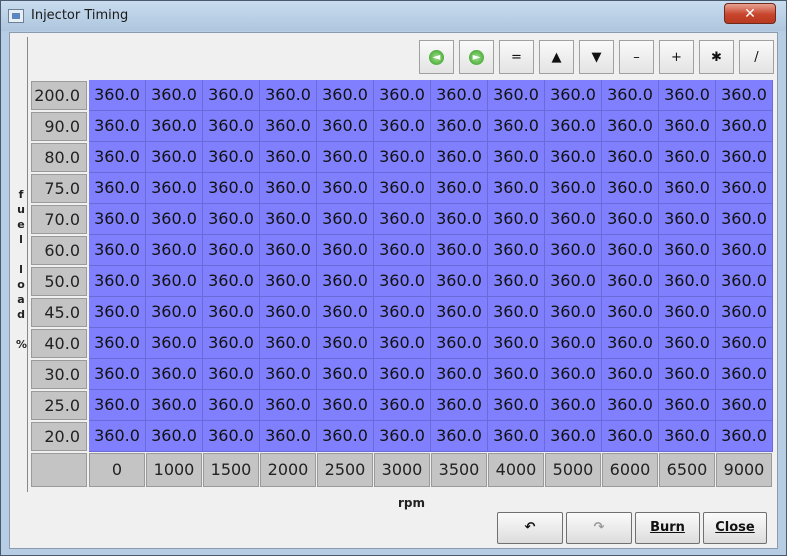  I want to click on undo-button: ↶, so click(530, 528).